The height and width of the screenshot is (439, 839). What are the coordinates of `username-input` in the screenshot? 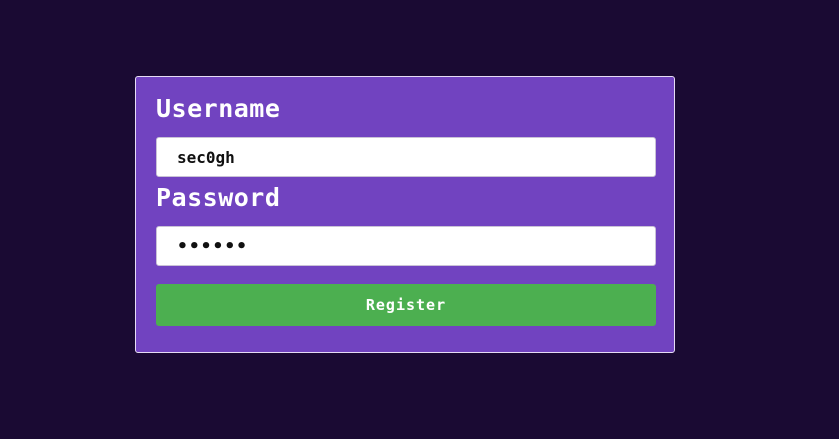 It's located at (406, 157).